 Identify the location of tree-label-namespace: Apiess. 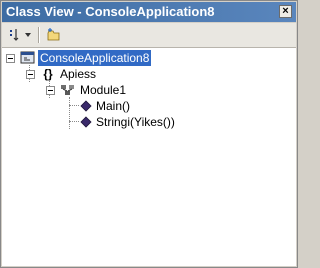
(78, 74).